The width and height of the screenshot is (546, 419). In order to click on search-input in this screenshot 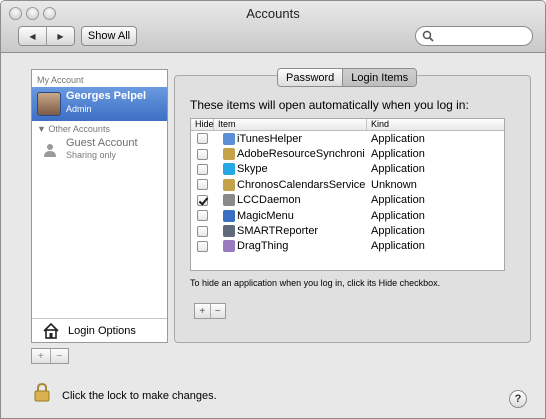, I will do `click(474, 36)`.